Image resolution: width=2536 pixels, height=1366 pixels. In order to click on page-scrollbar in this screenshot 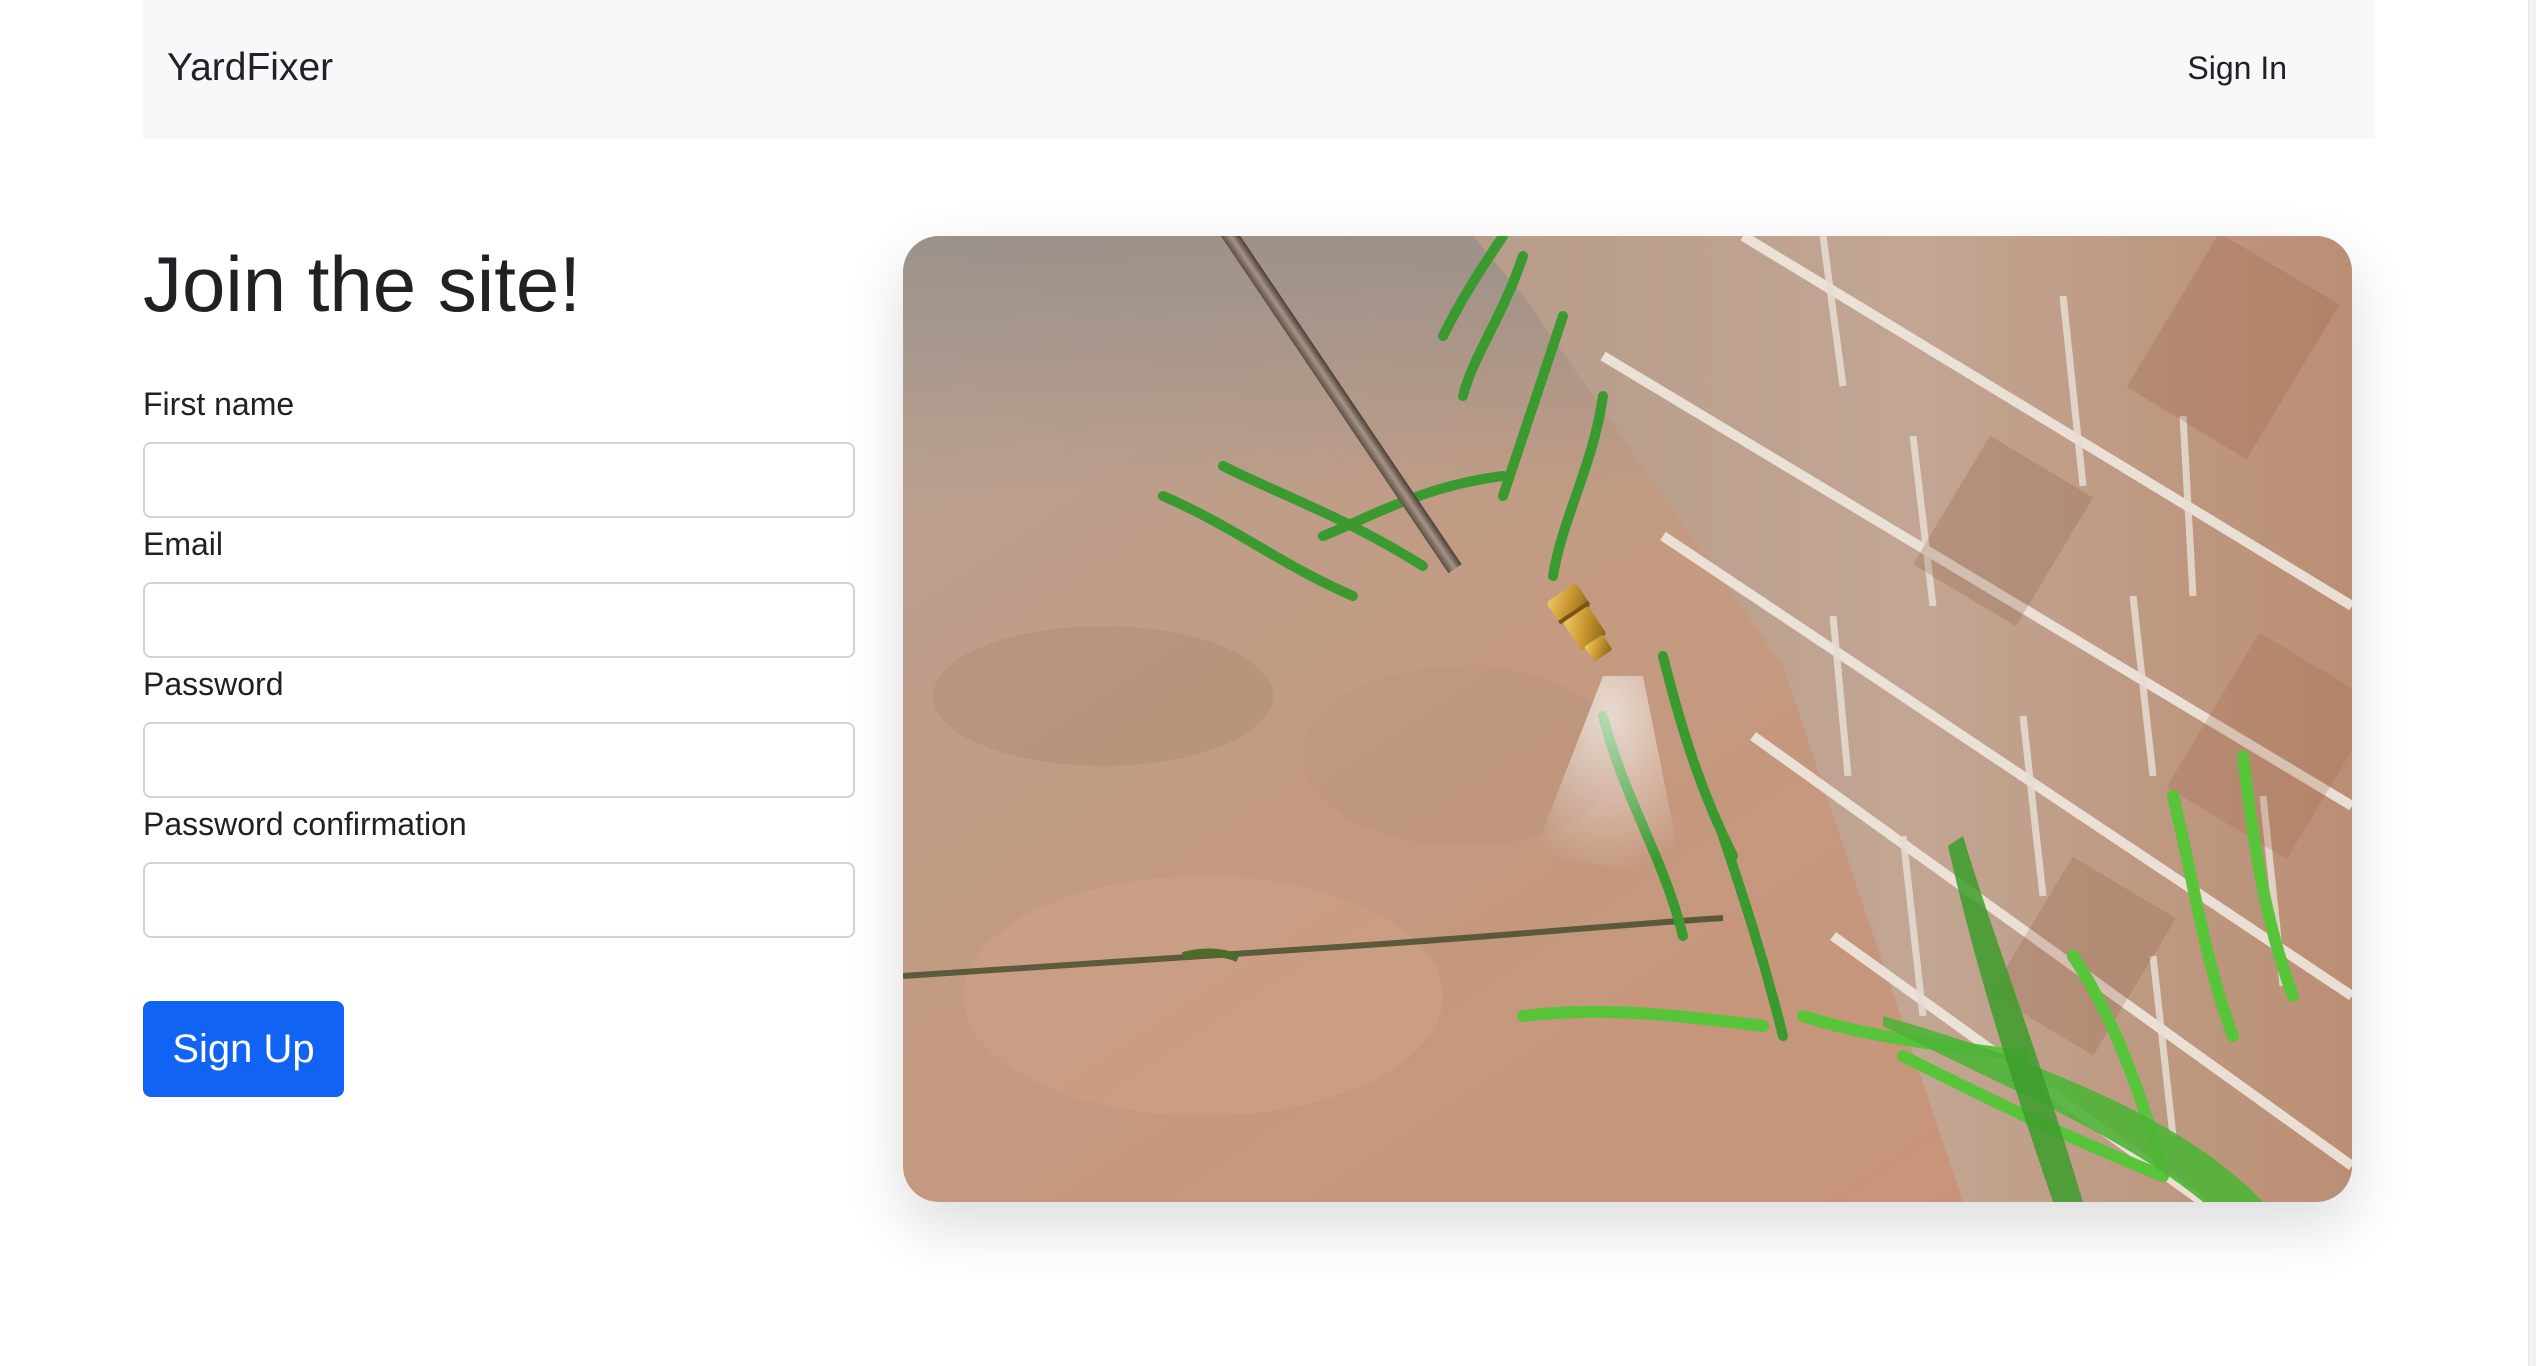, I will do `click(2532, 683)`.